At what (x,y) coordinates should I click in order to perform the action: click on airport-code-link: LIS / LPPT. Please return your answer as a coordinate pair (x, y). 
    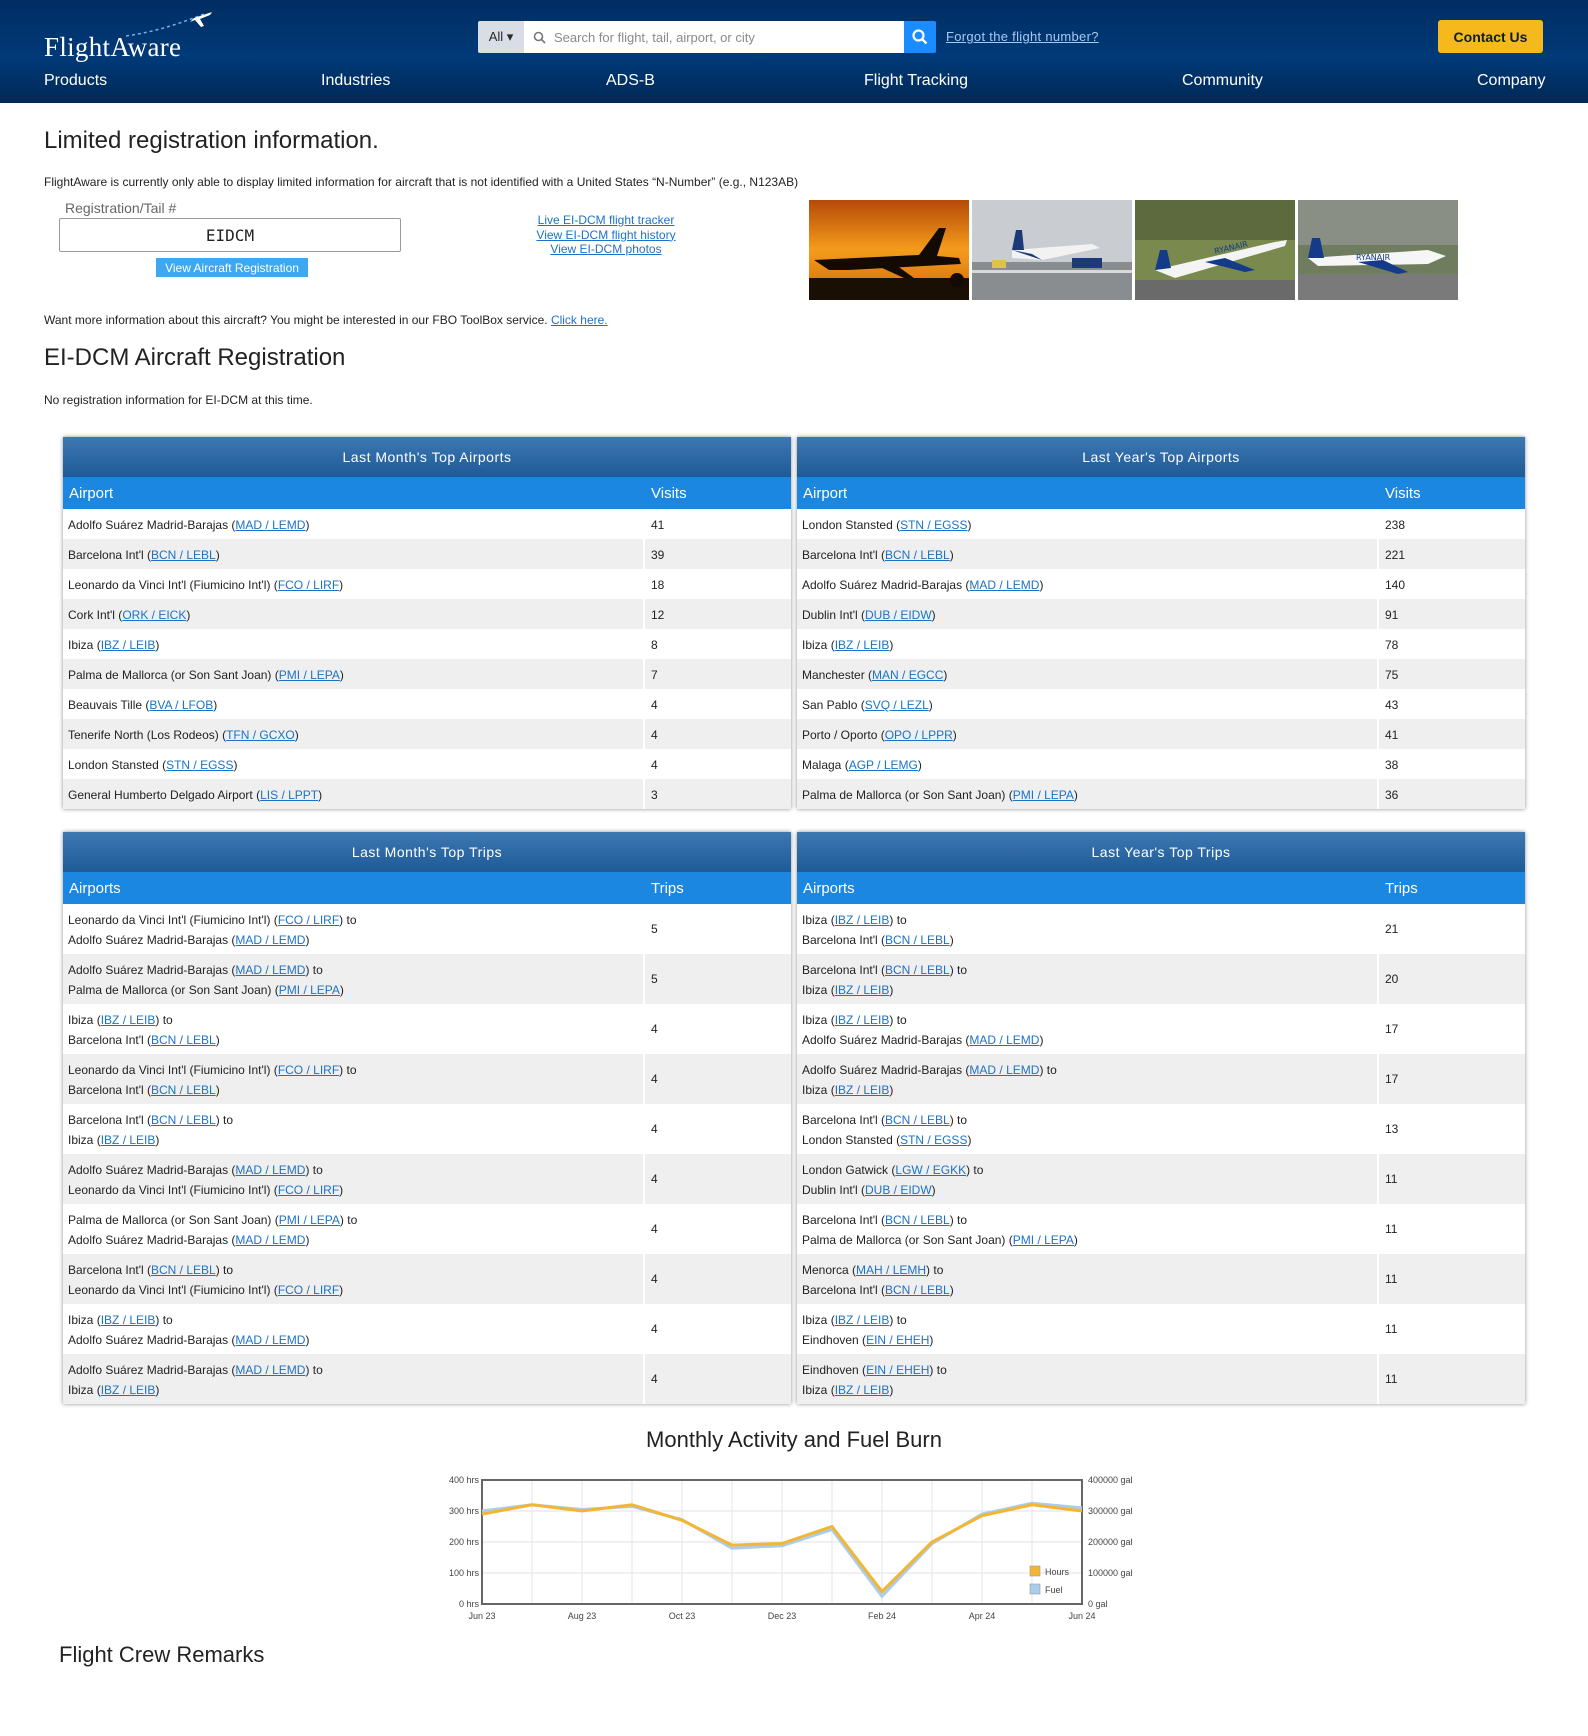
    Looking at the image, I should click on (289, 795).